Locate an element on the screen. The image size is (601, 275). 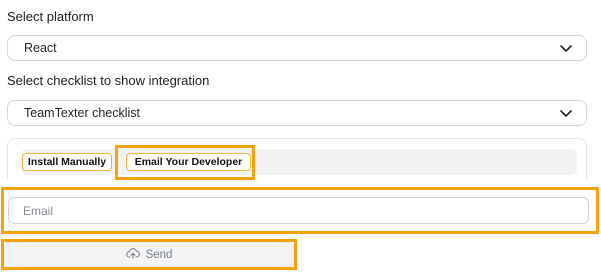
platform-label: Select platform is located at coordinates (50, 16).